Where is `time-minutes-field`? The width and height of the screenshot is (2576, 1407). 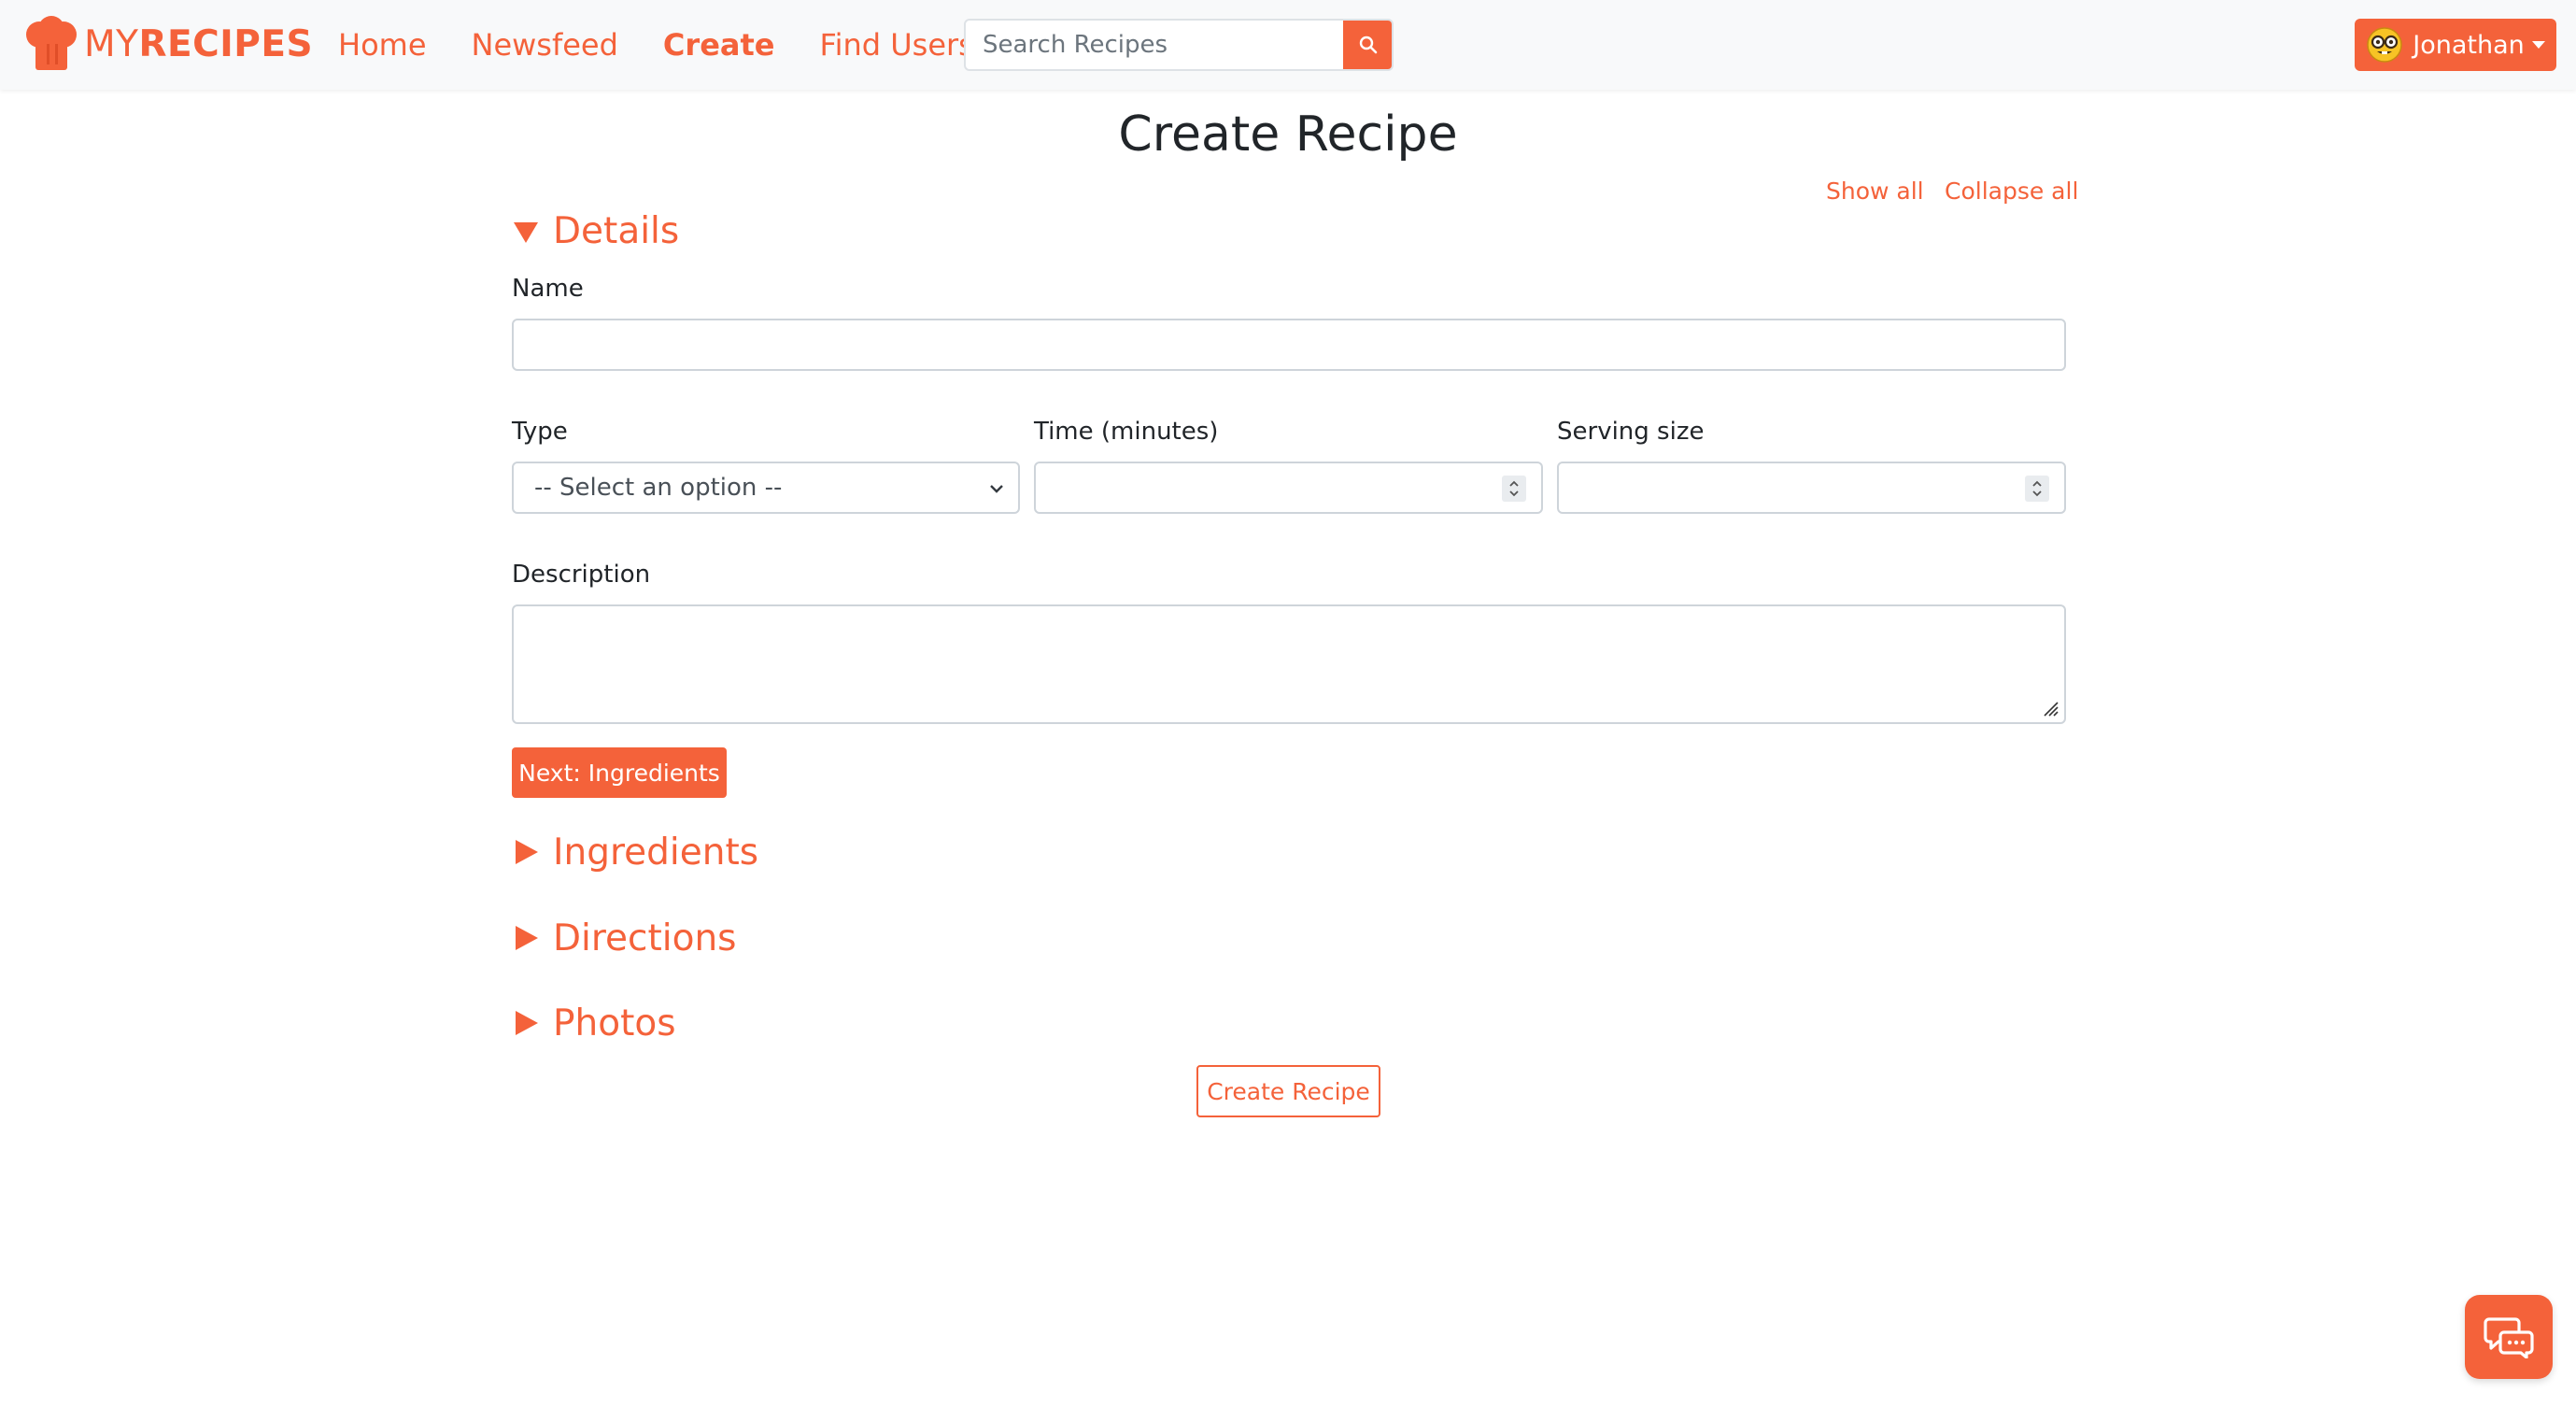 time-minutes-field is located at coordinates (1288, 488).